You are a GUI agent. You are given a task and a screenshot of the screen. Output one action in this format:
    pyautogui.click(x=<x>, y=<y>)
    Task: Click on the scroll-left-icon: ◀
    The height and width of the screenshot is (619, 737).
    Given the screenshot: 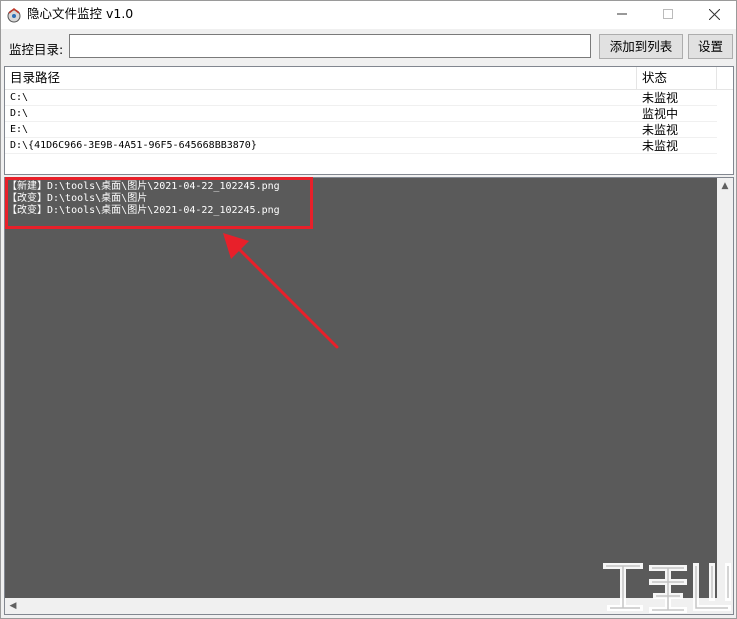 What is the action you would take?
    pyautogui.click(x=13, y=606)
    